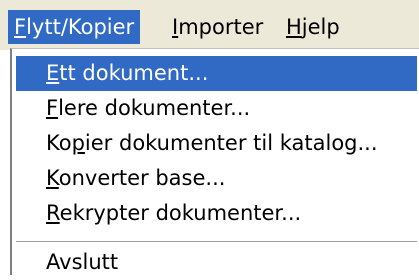 Image resolution: width=419 pixels, height=280 pixels. I want to click on menu-separator, so click(216, 242).